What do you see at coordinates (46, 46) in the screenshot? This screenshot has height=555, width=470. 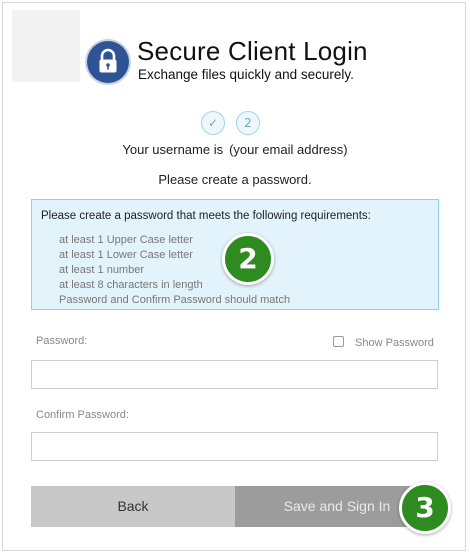 I see `logo-placeholder` at bounding box center [46, 46].